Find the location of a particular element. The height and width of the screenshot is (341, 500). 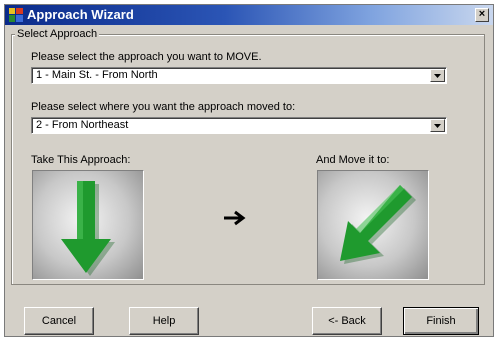

arrow-down-icon is located at coordinates (88, 228).